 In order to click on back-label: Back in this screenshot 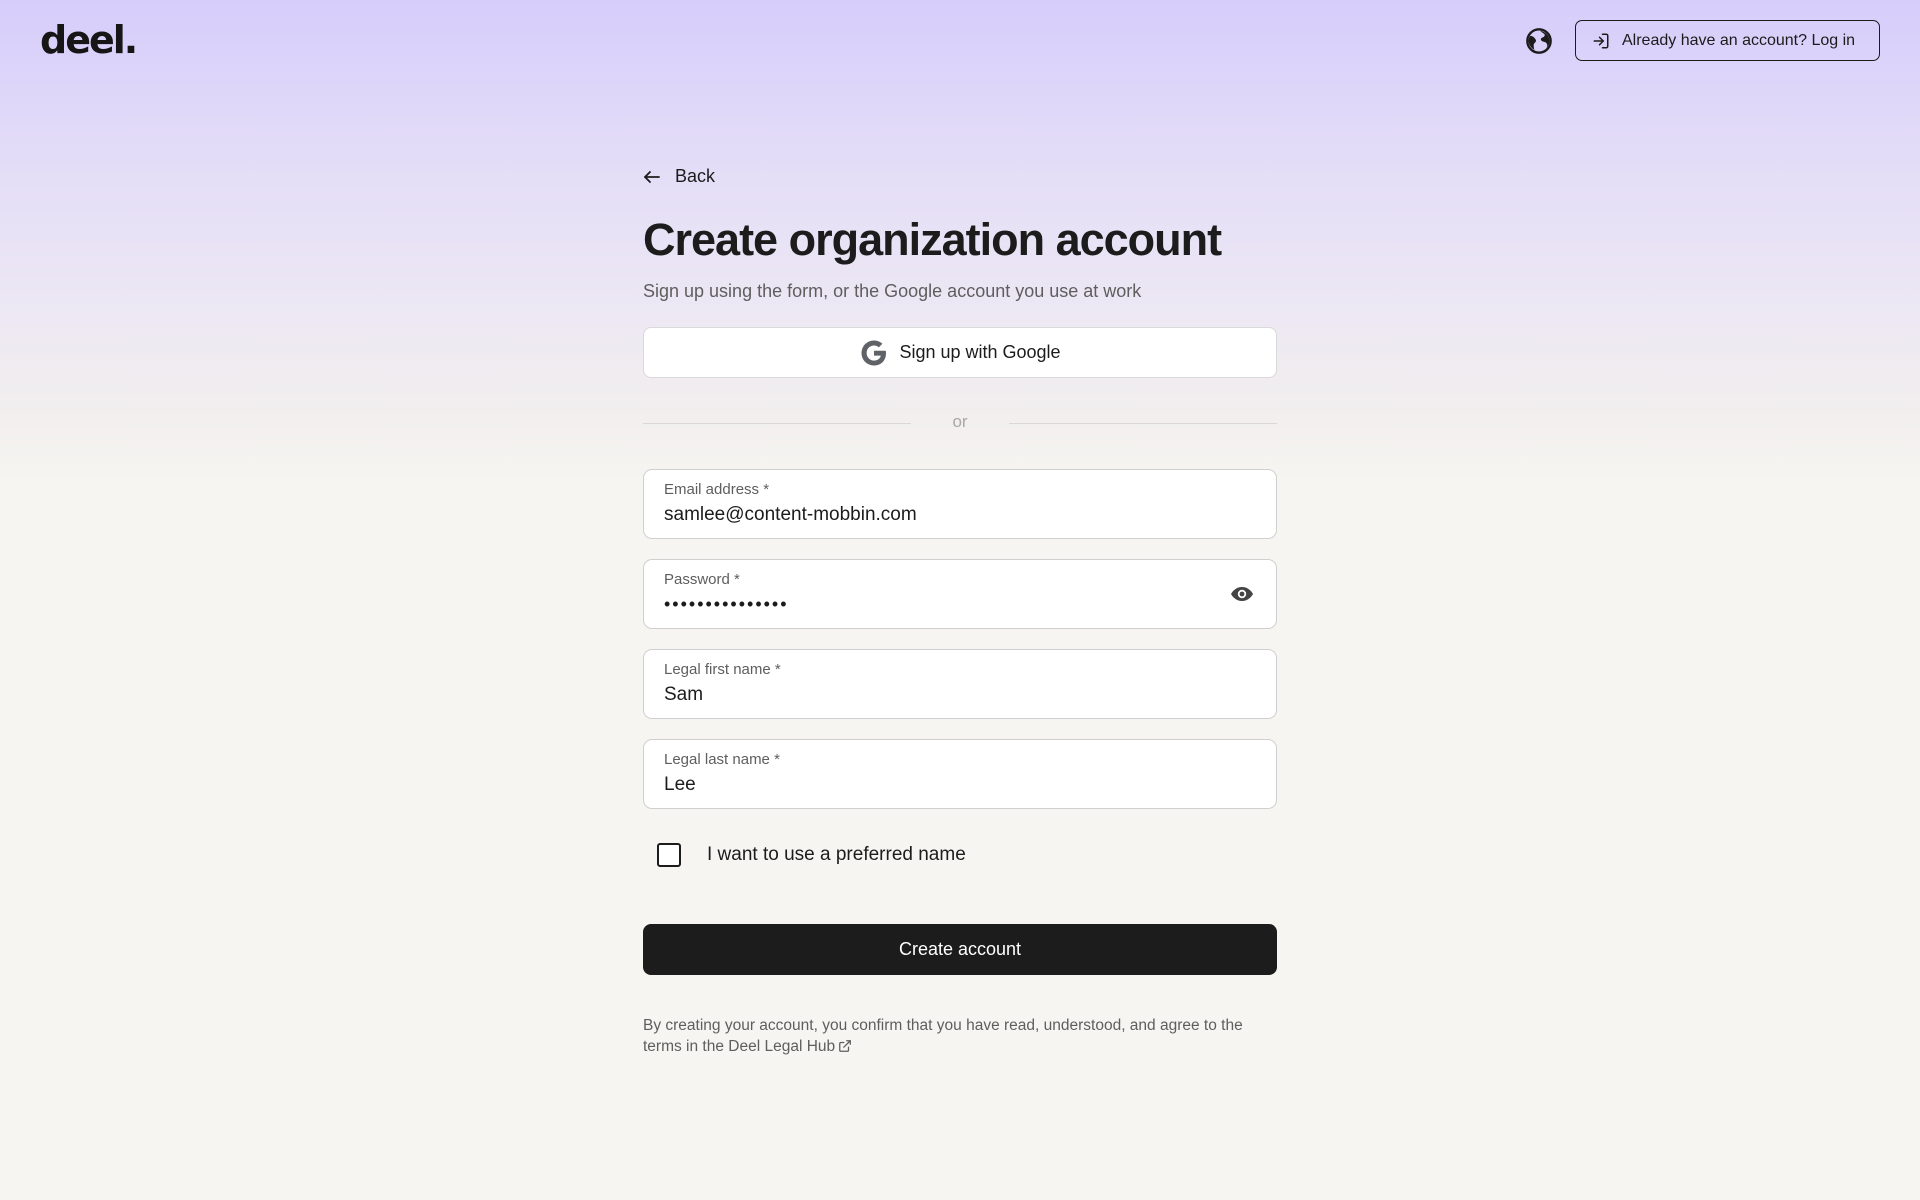, I will do `click(695, 176)`.